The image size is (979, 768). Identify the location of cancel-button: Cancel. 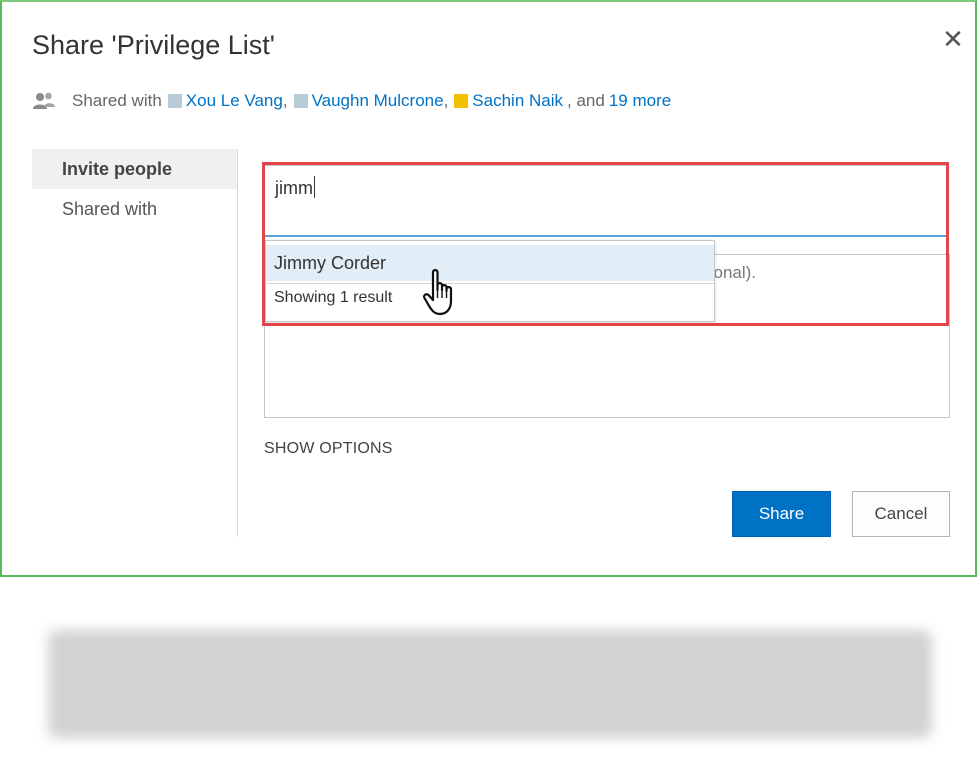
(901, 514).